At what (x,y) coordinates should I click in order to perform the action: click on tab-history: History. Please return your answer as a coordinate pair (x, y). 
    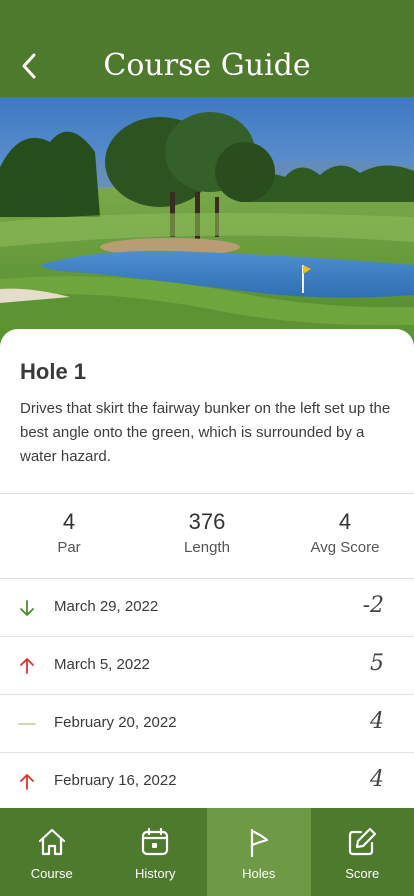
    Looking at the image, I should click on (156, 852).